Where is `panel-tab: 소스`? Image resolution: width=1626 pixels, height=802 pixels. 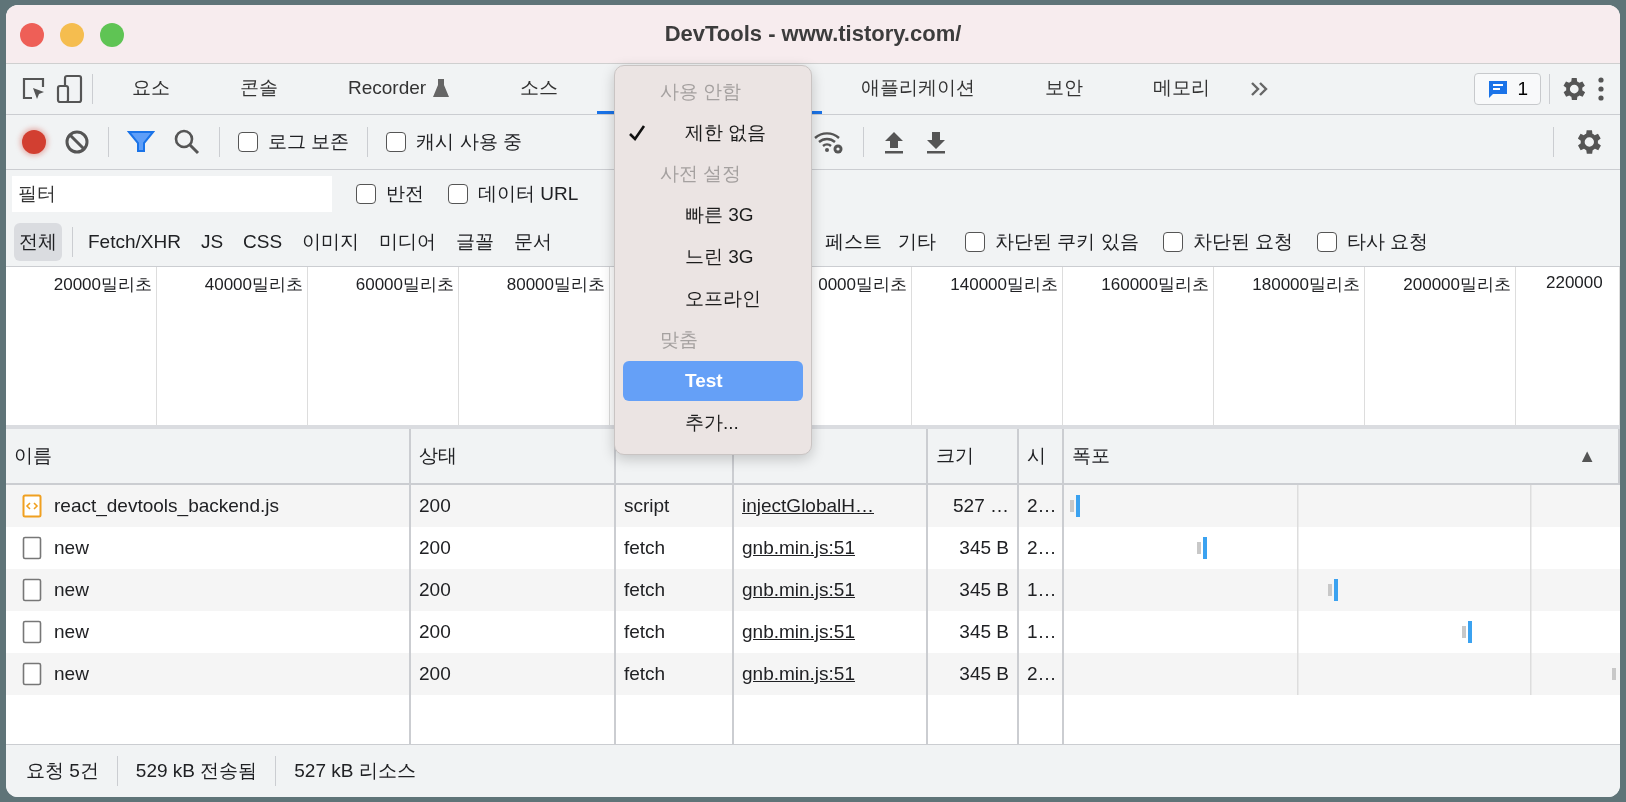 panel-tab: 소스 is located at coordinates (539, 89).